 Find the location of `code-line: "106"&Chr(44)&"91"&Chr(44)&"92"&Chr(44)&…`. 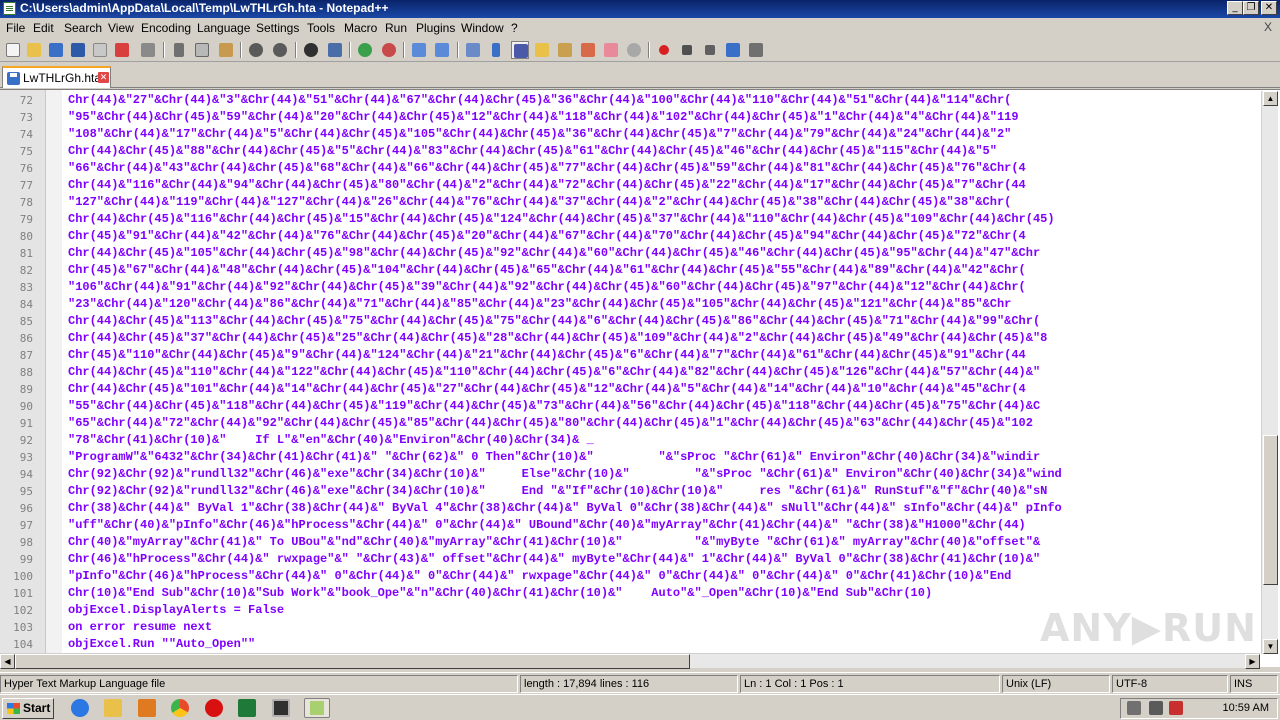

code-line: "106"&Chr(44)&"91"&Chr(44)&"92"&Chr(44)&… is located at coordinates (547, 287).